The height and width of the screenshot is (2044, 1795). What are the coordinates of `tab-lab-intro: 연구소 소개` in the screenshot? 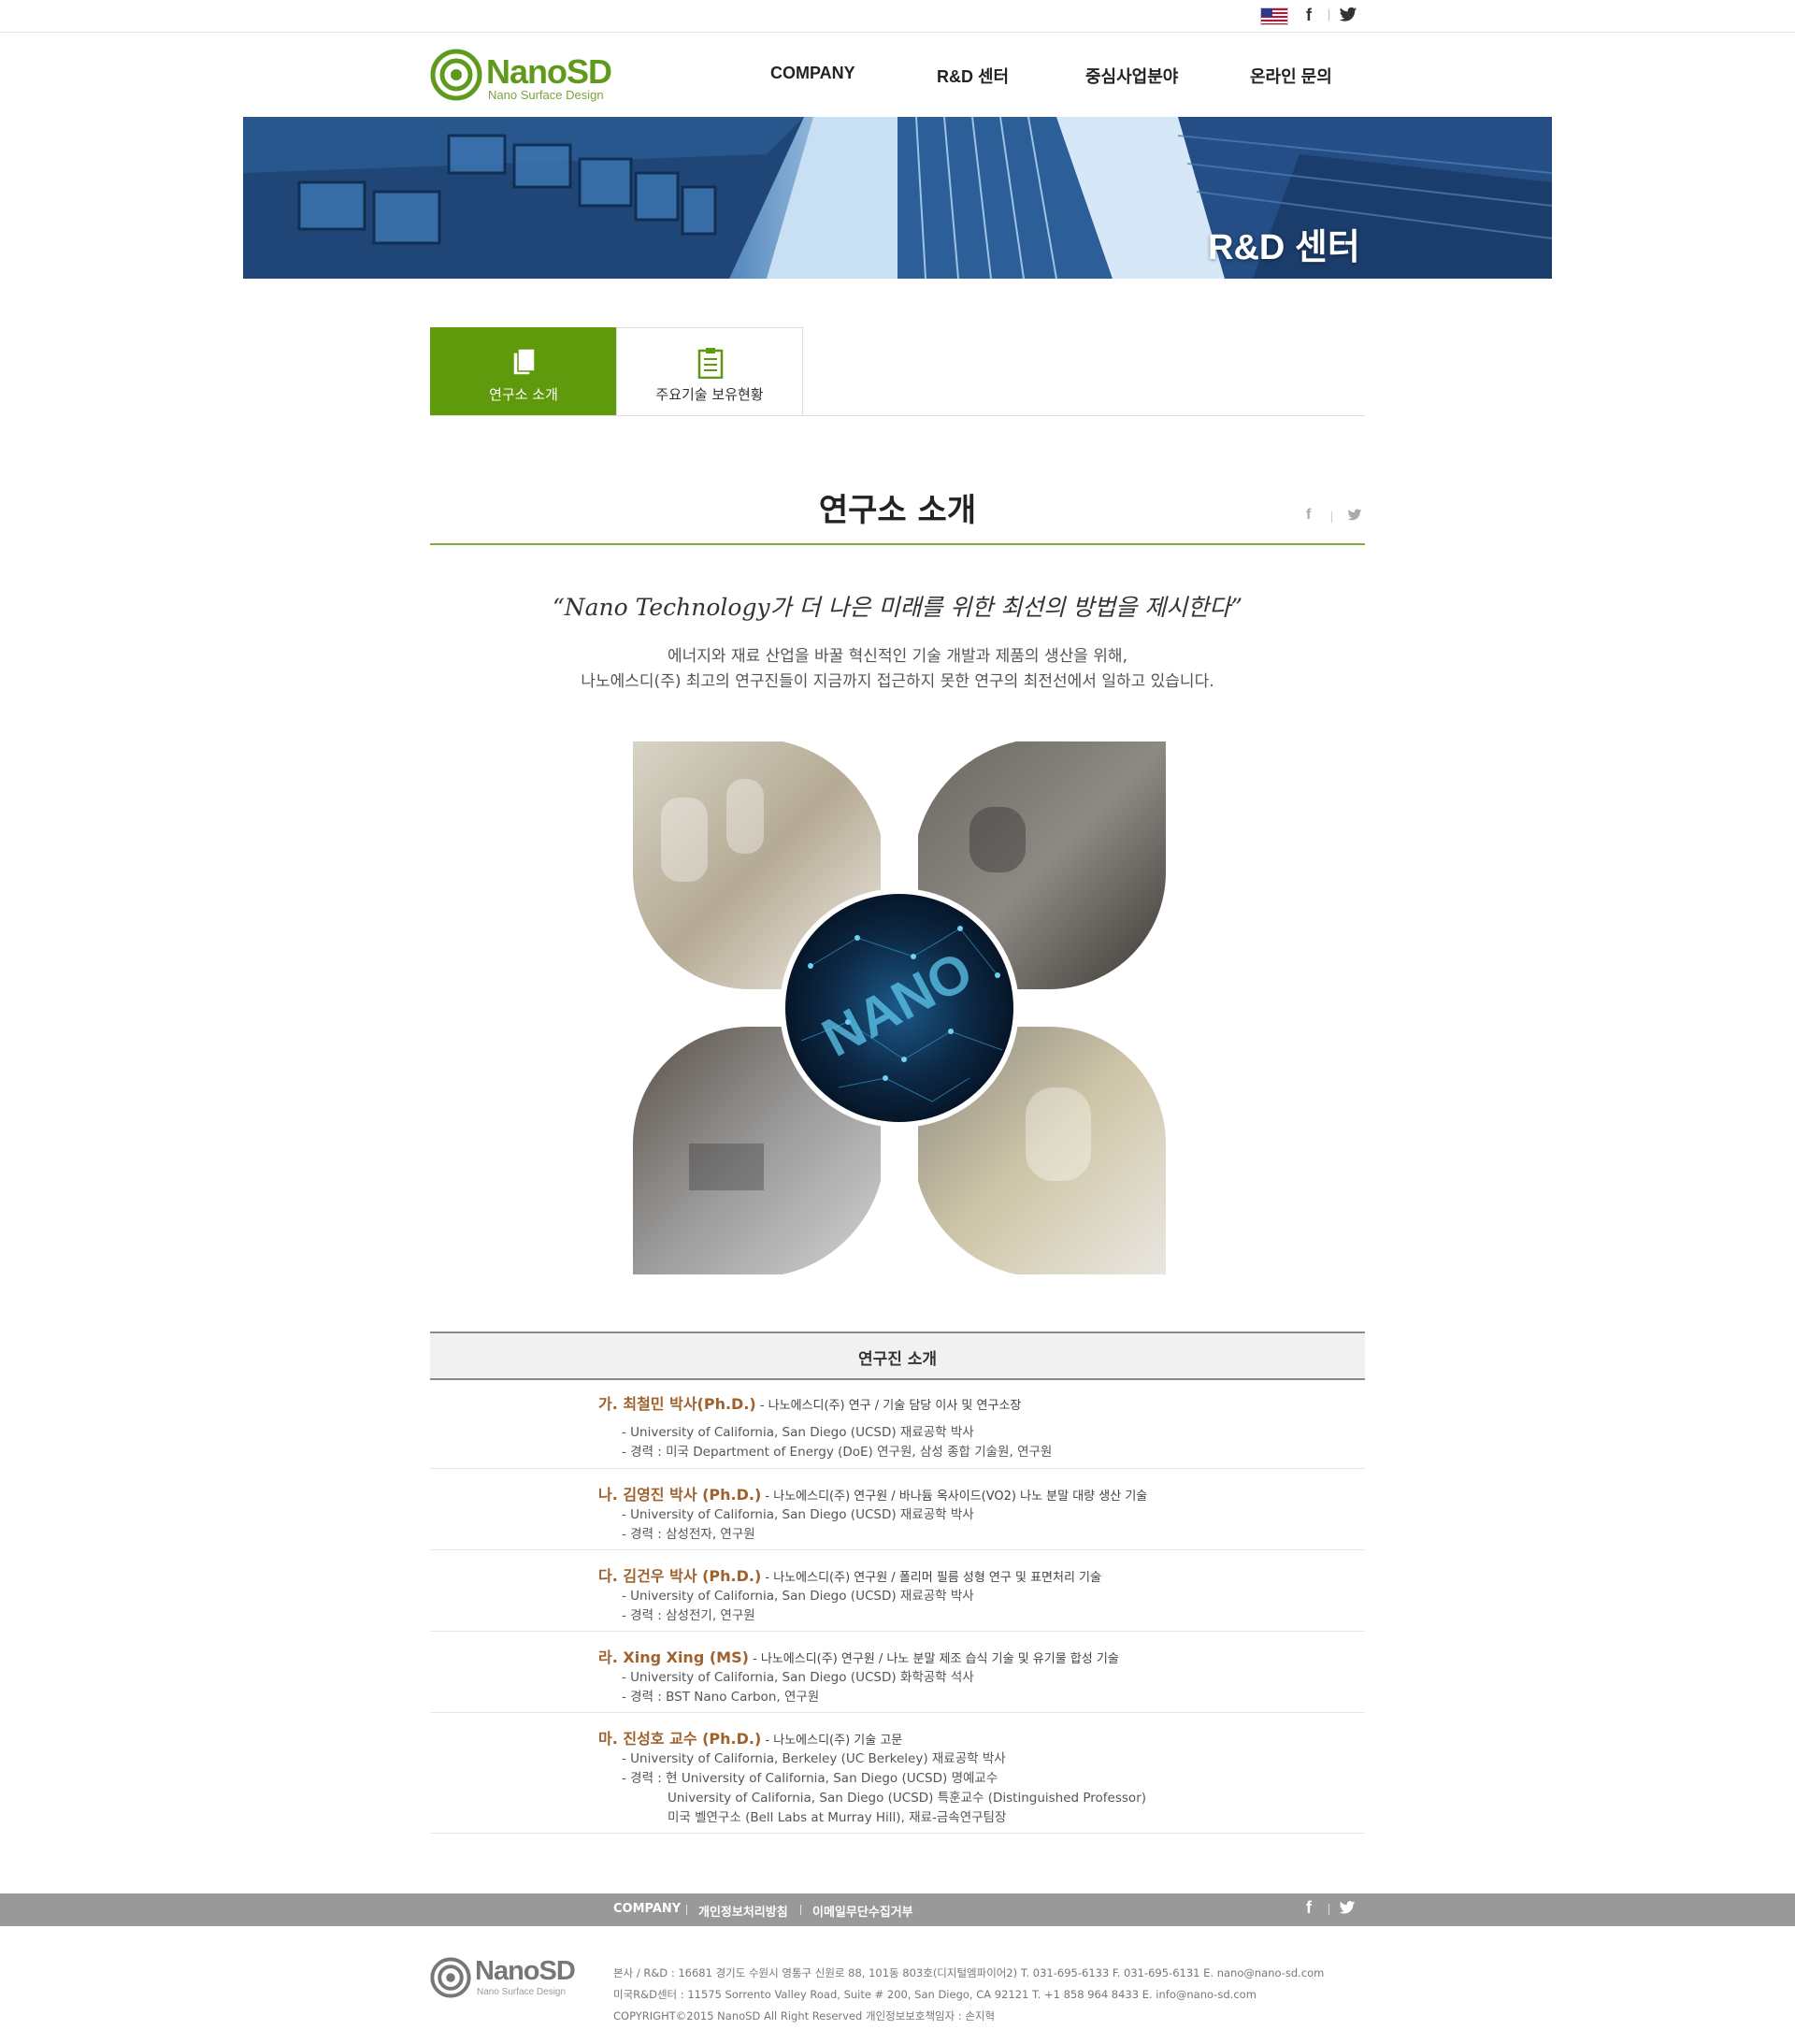 It's located at (523, 371).